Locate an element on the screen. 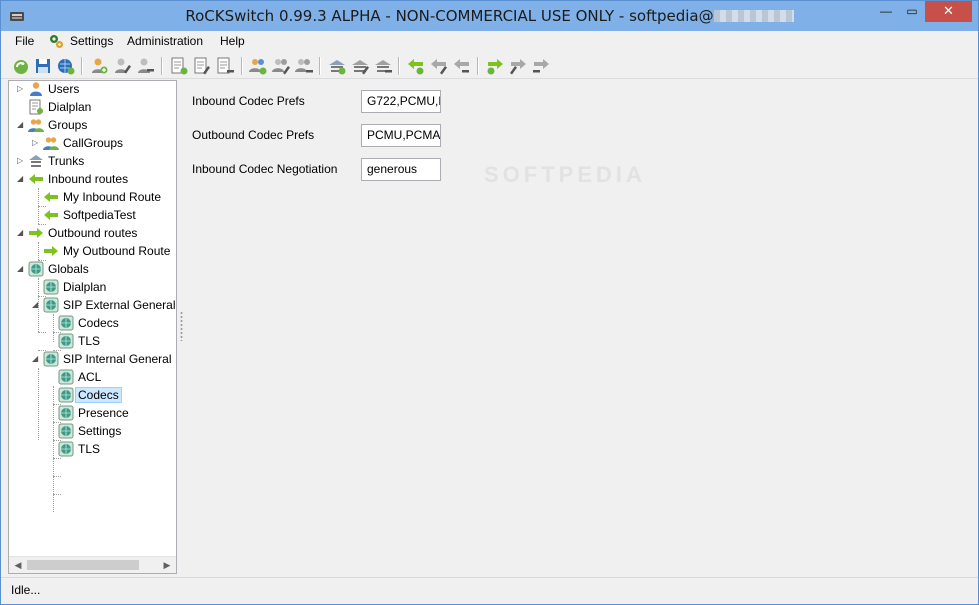  gear-icon is located at coordinates (56, 41).